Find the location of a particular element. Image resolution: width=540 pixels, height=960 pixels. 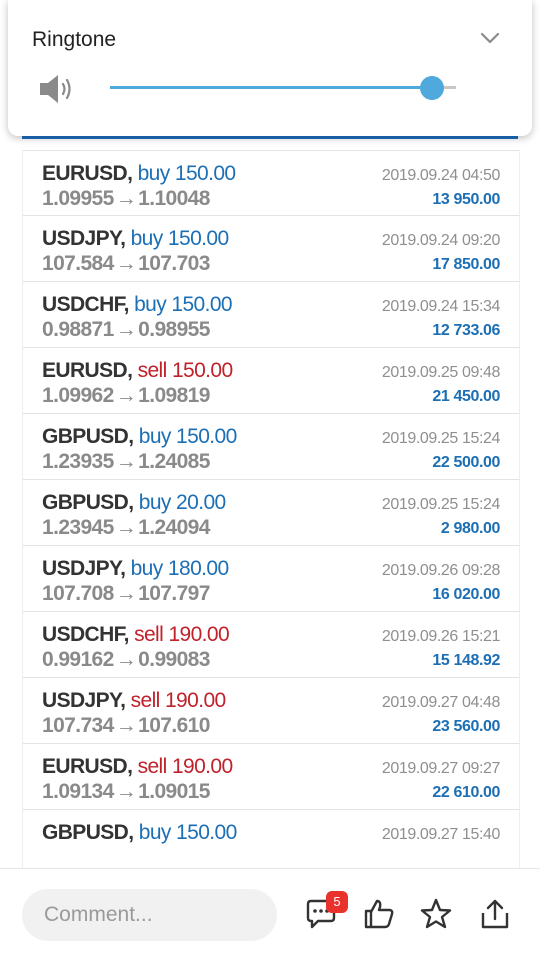

trade-time: 2019.09.27 04:48 is located at coordinates (441, 702).